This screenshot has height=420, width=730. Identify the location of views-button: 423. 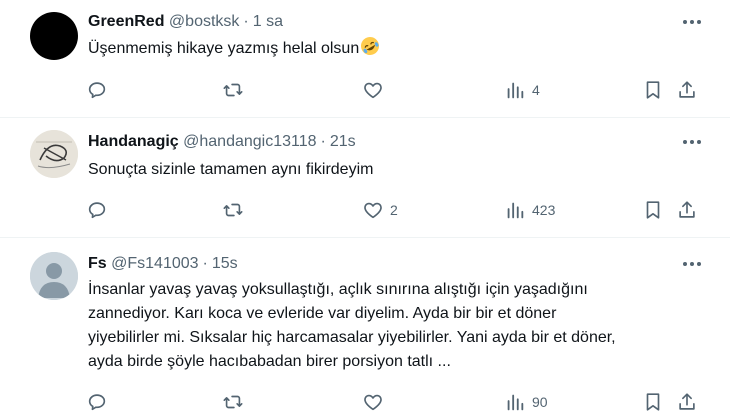
(529, 210).